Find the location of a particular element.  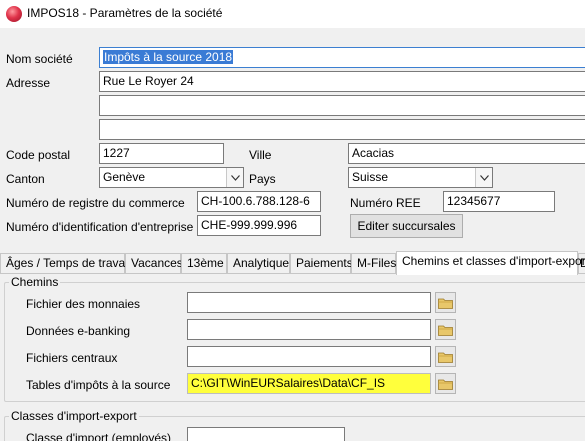

ide-label: Numéro d'identification d'entreprise is located at coordinates (100, 227).